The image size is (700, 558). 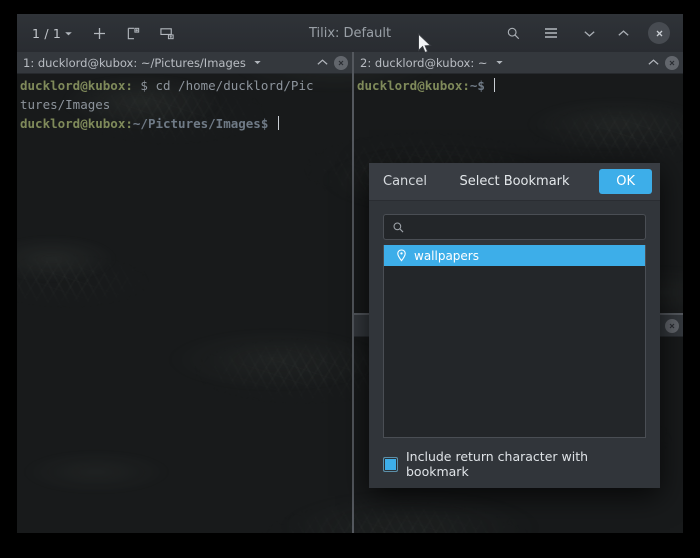 I want to click on add-terminal-down-icon, so click(x=167, y=33).